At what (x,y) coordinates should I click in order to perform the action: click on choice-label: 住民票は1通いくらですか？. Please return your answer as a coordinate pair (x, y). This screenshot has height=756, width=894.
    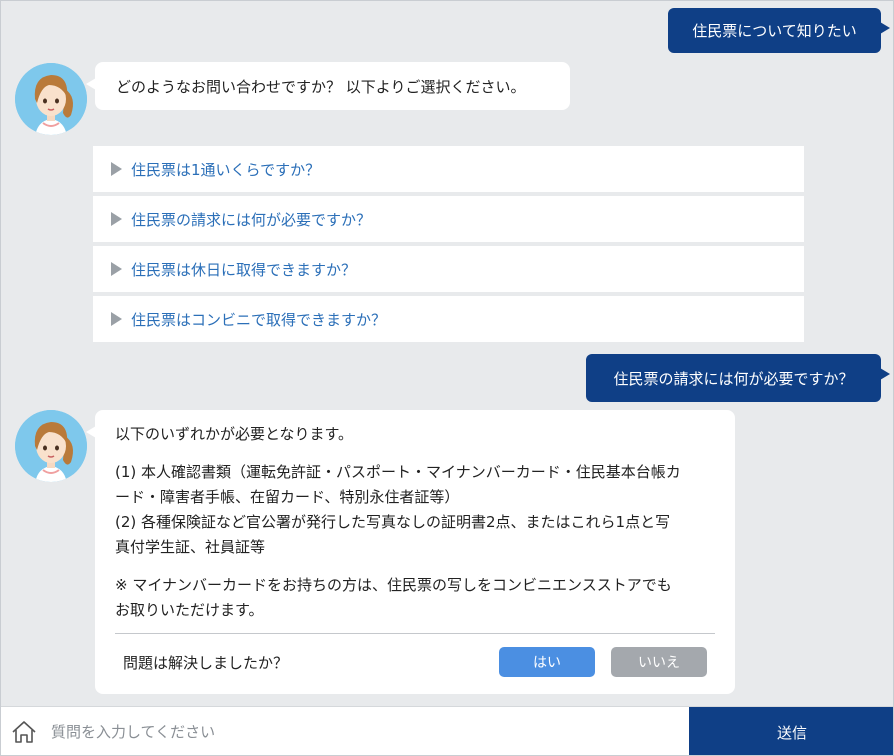
    Looking at the image, I should click on (226, 169).